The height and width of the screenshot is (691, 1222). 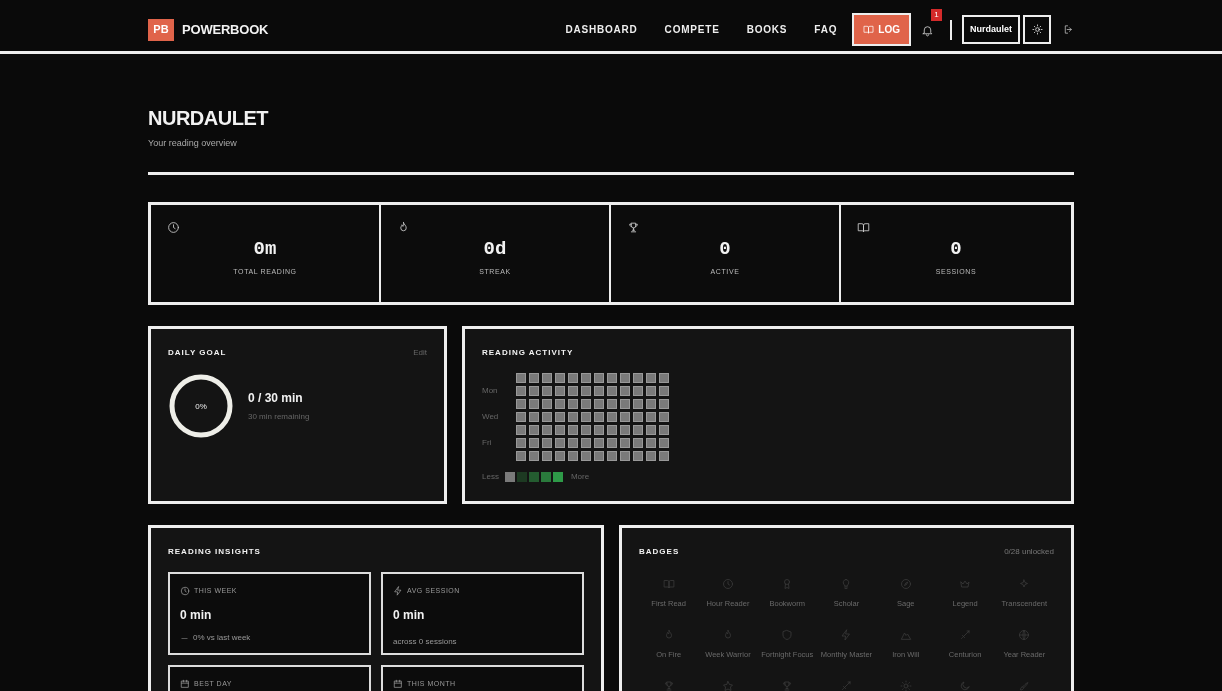 I want to click on legend-label: More, so click(x=580, y=476).